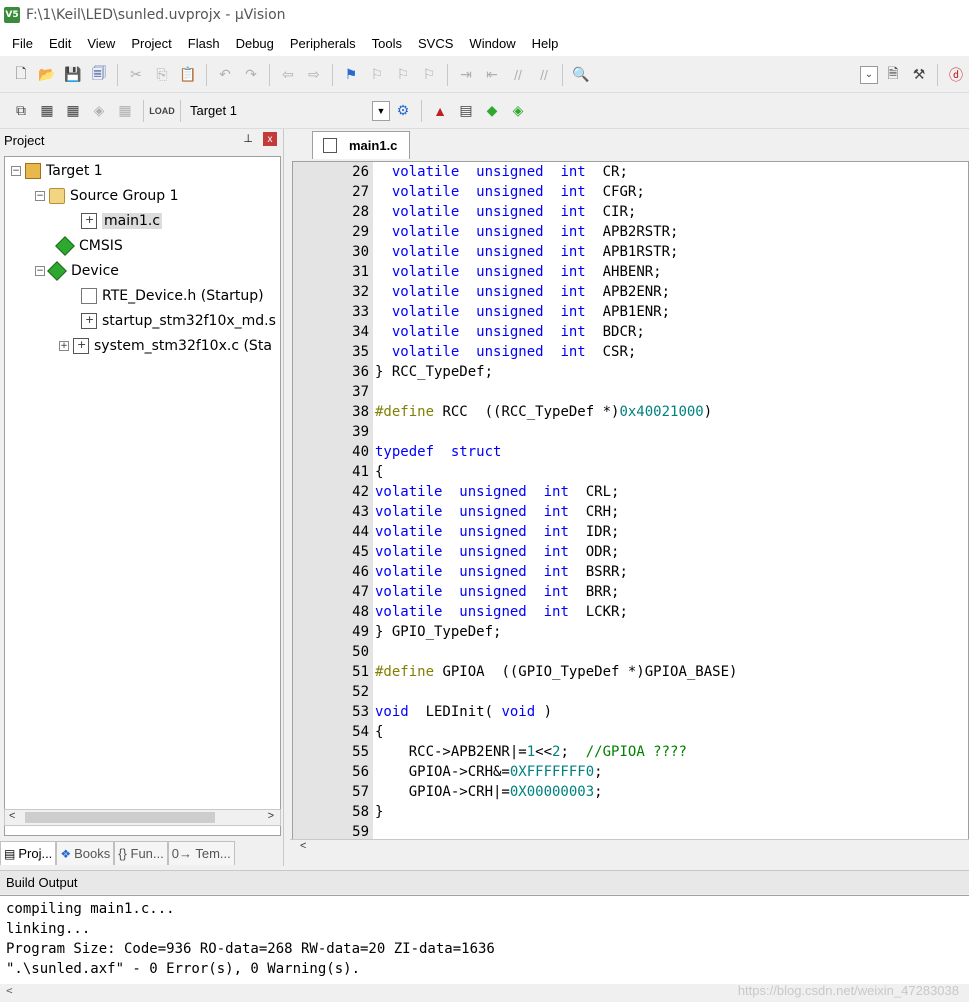  What do you see at coordinates (225, 75) in the screenshot?
I see `undo-icon: ↶` at bounding box center [225, 75].